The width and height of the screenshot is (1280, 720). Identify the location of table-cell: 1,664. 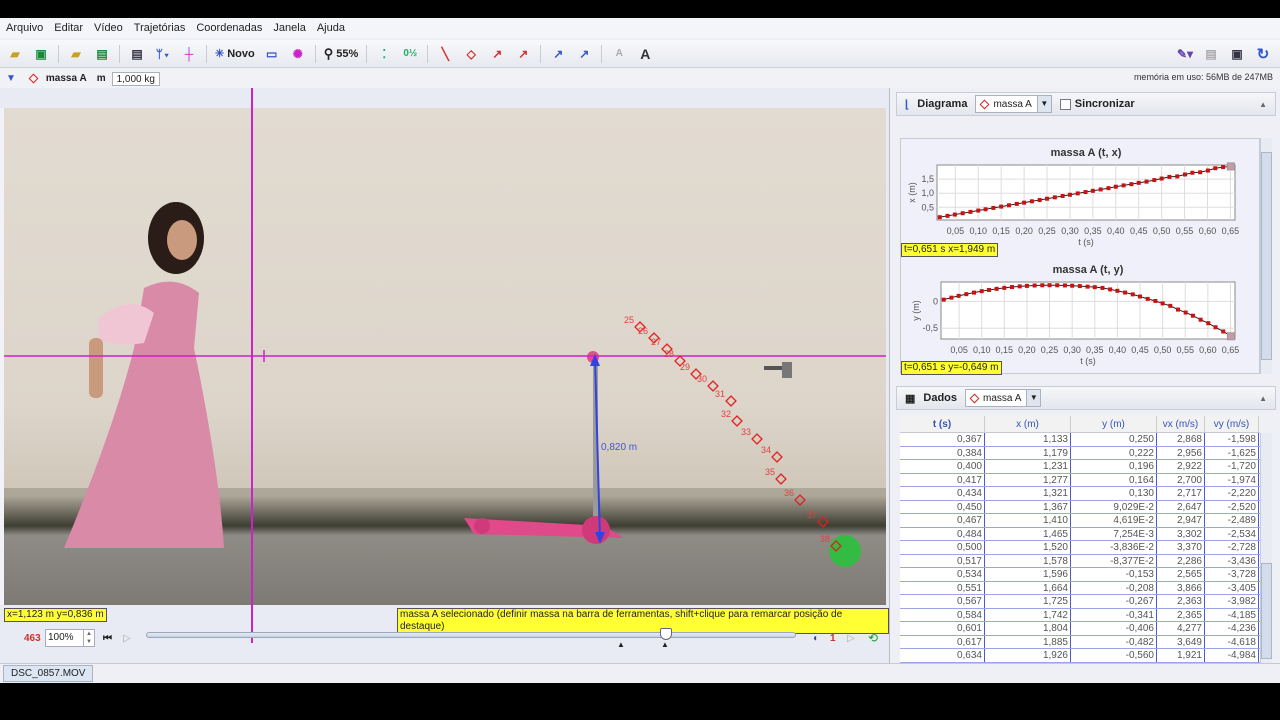
(1028, 587).